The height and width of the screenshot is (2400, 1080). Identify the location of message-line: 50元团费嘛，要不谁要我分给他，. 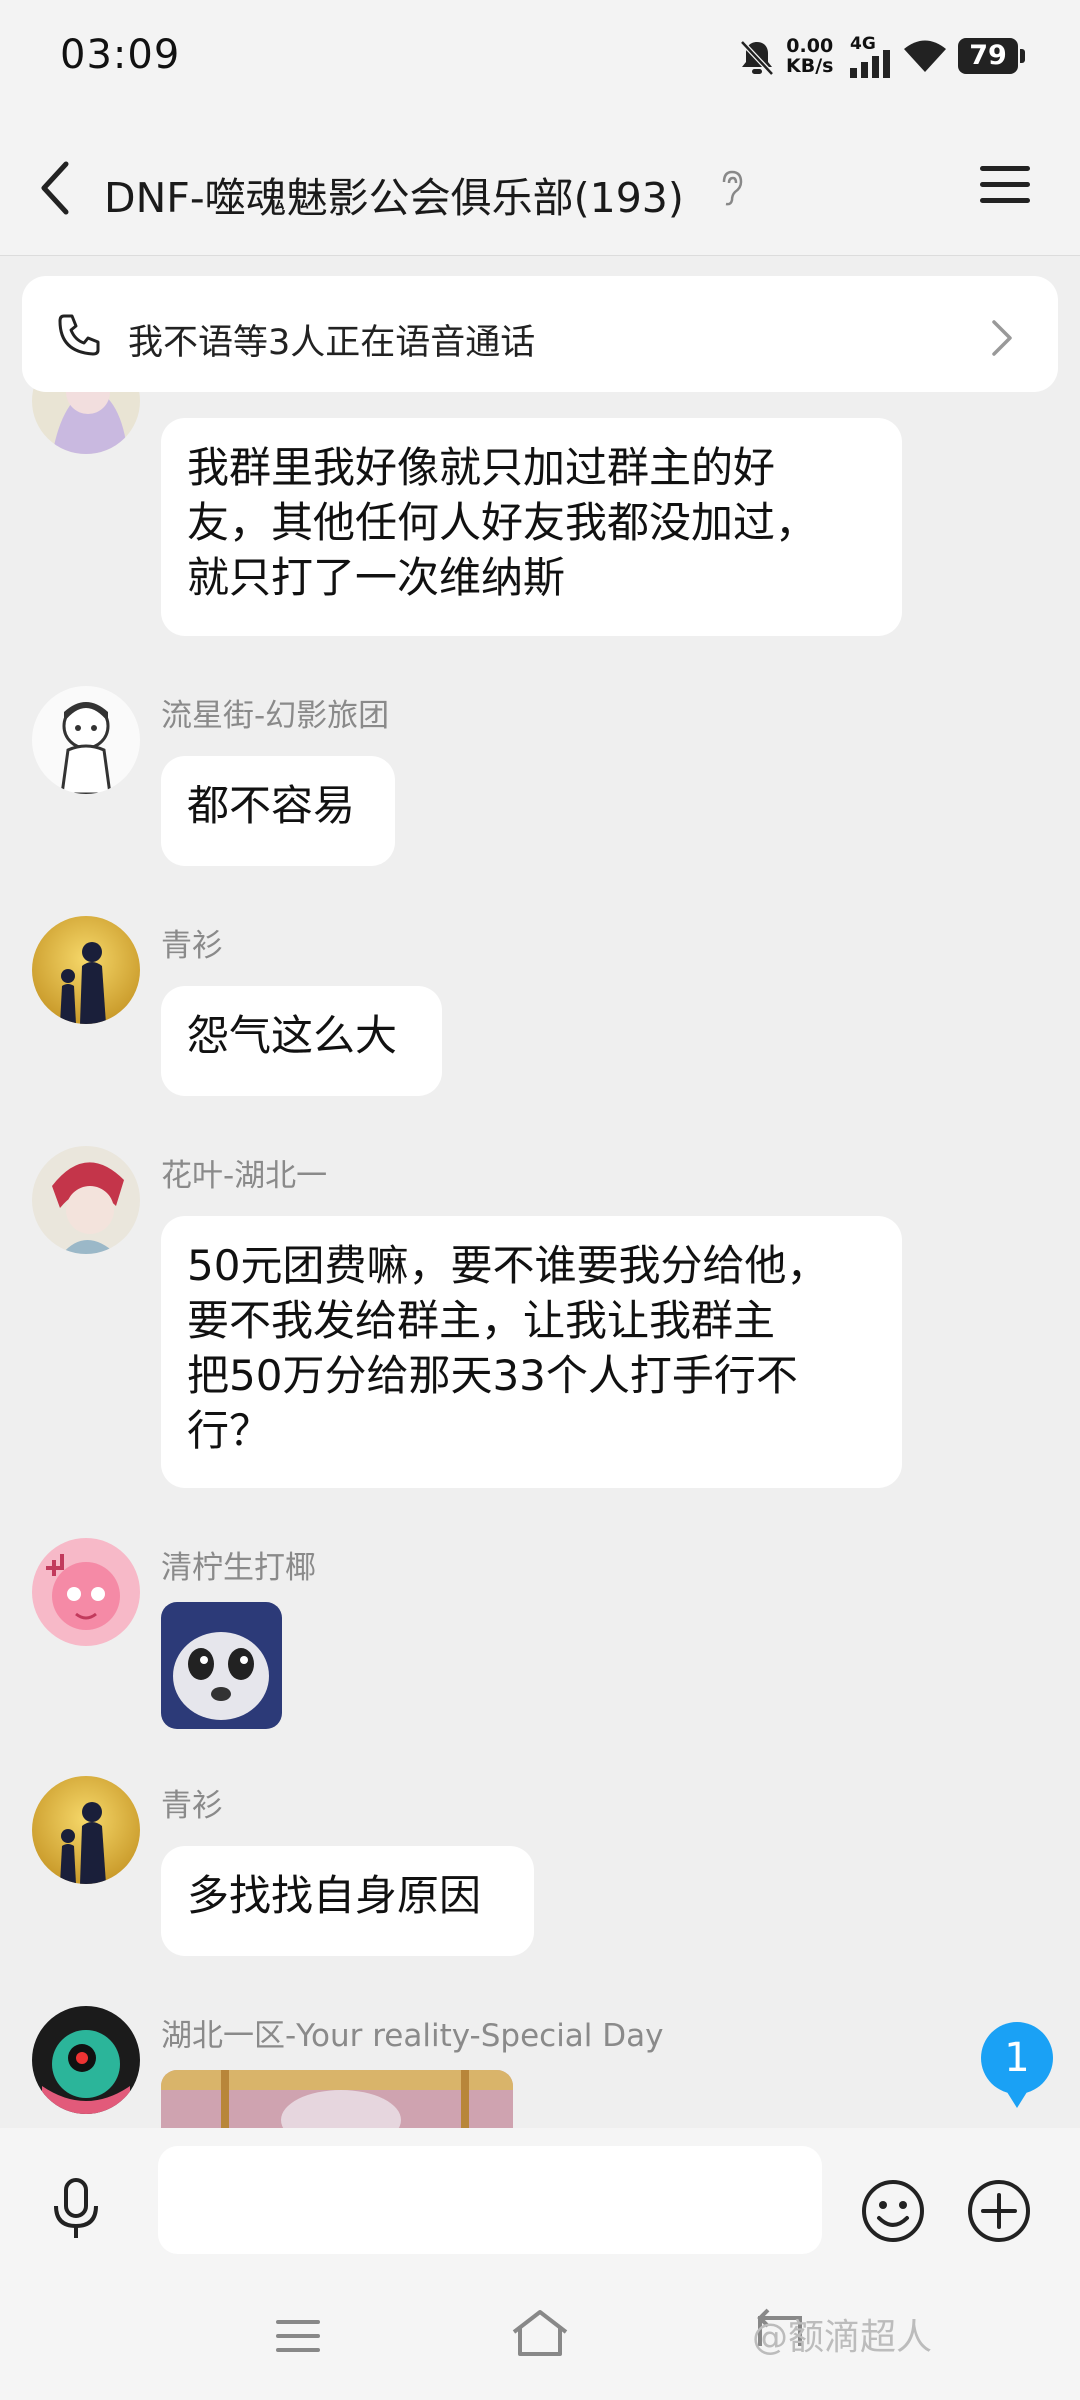
(508, 1265).